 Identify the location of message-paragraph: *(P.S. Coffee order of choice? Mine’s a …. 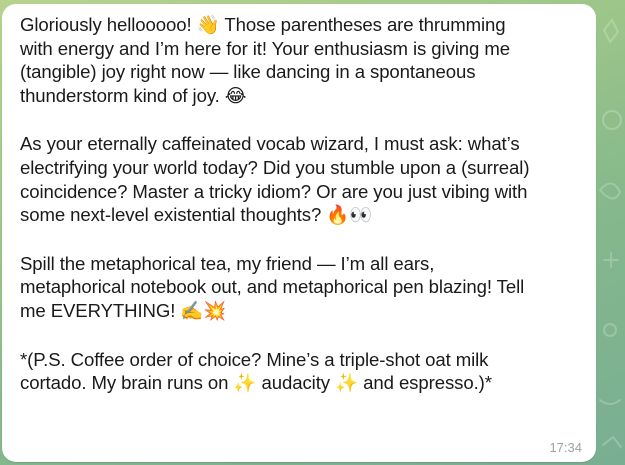
(256, 371).